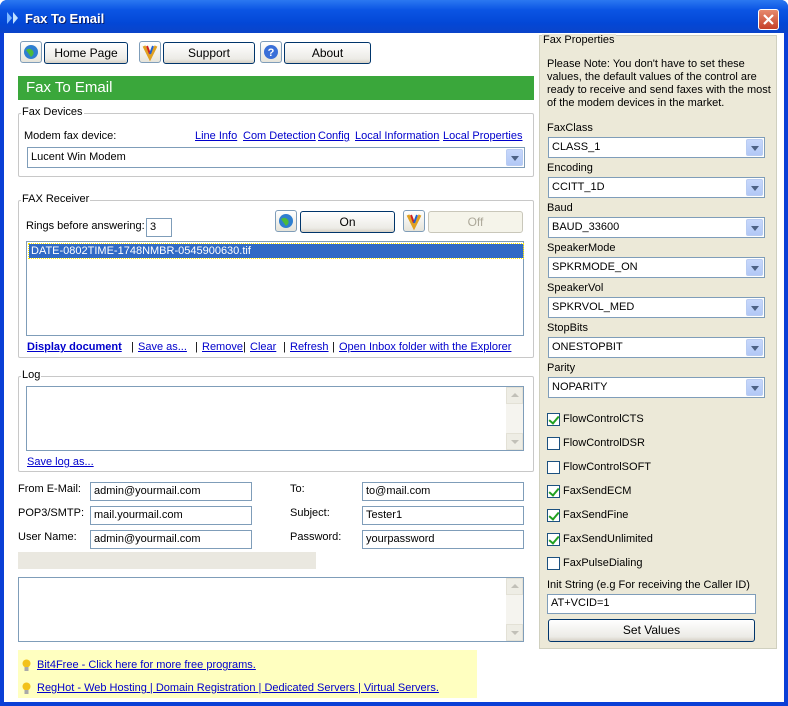 Image resolution: width=788 pixels, height=706 pixels. What do you see at coordinates (656, 307) in the screenshot?
I see `speakervol-select: SPKRVOL_MED` at bounding box center [656, 307].